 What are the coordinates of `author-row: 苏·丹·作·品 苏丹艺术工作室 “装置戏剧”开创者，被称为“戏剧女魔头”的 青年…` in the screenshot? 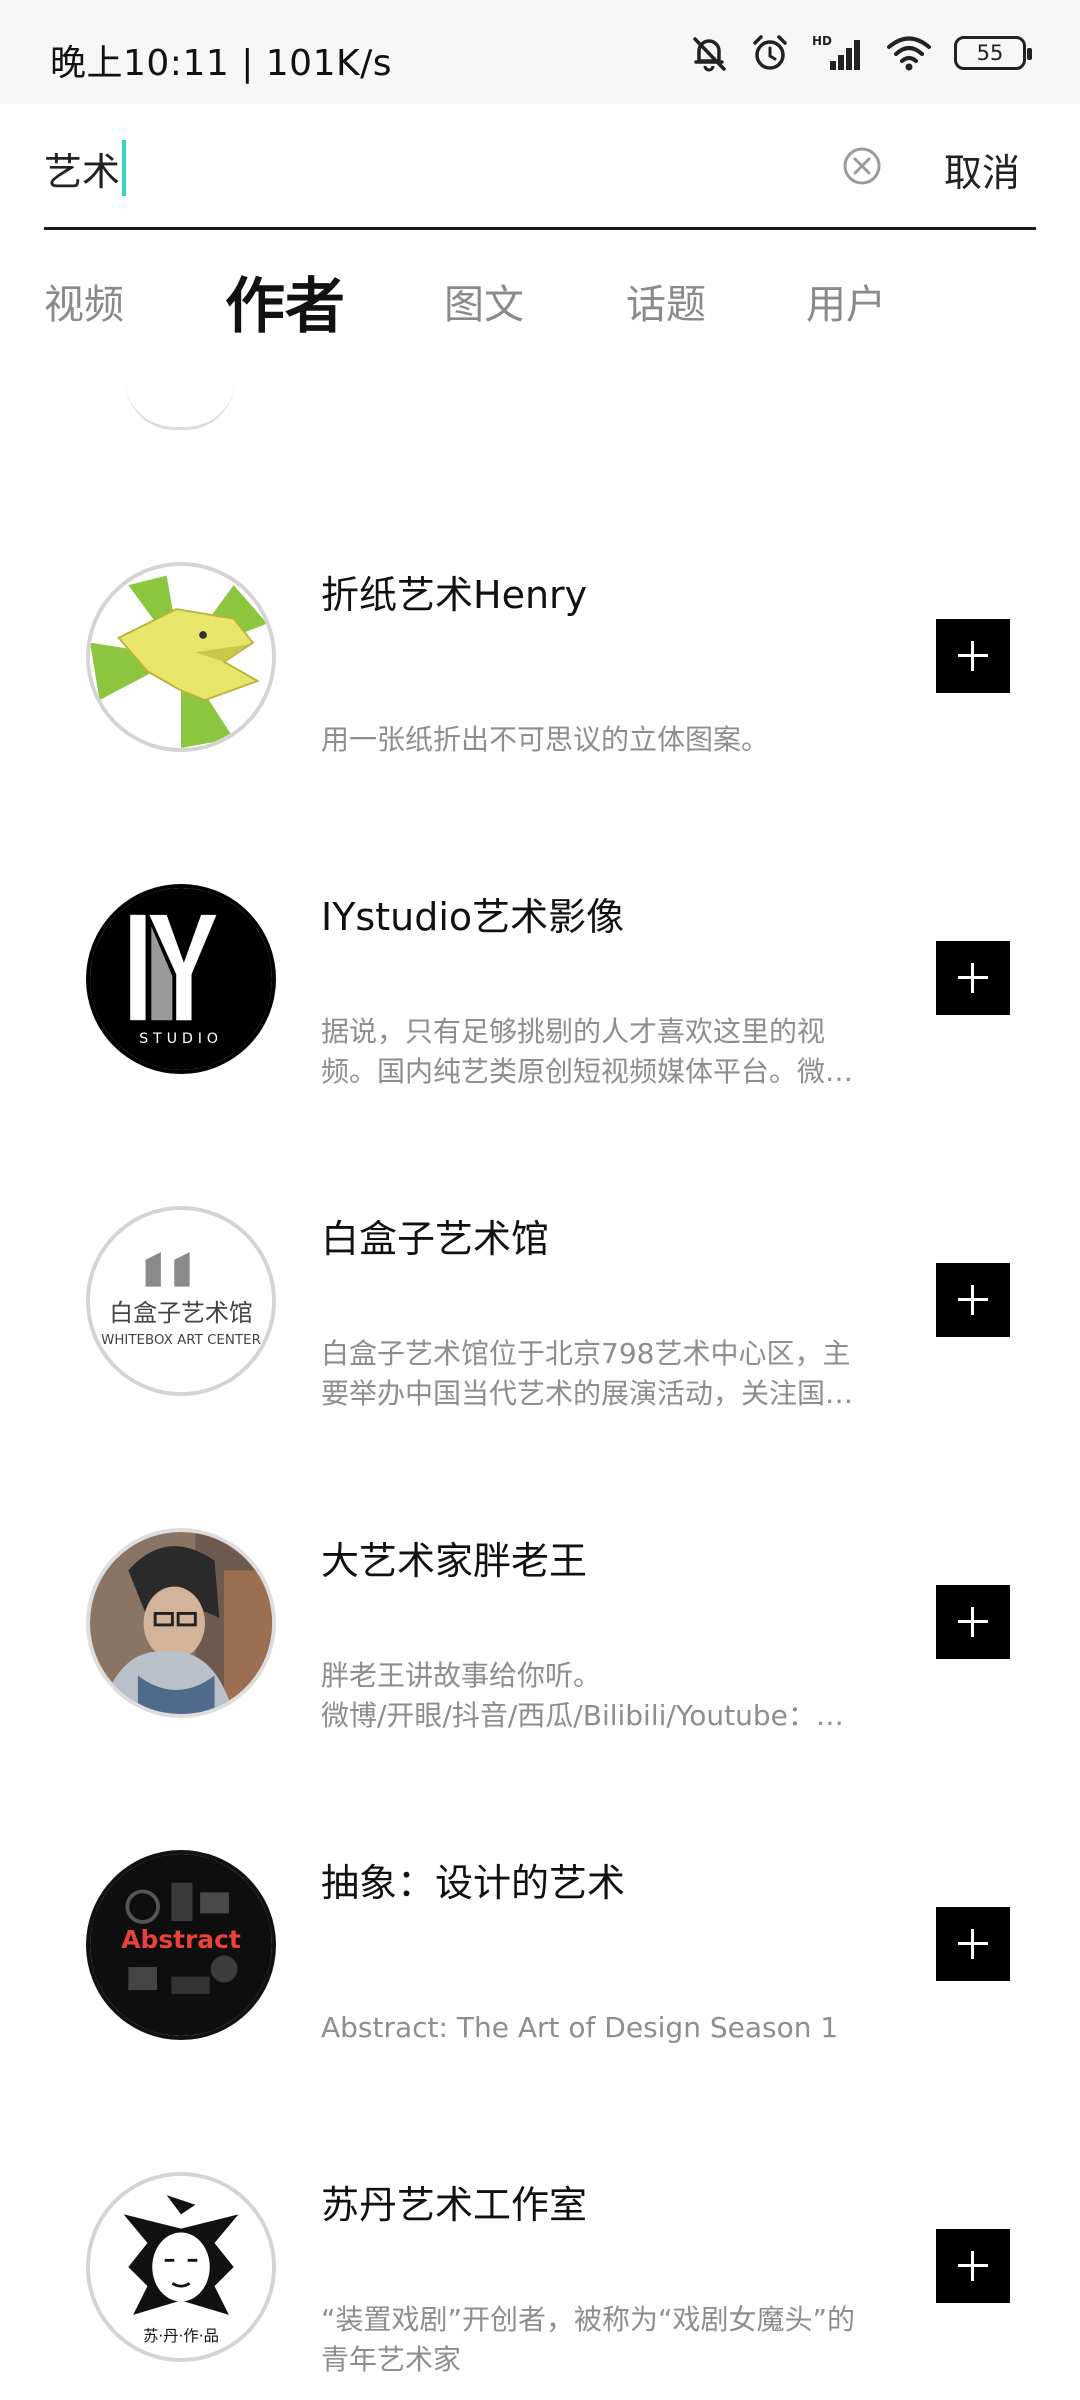 It's located at (540, 2286).